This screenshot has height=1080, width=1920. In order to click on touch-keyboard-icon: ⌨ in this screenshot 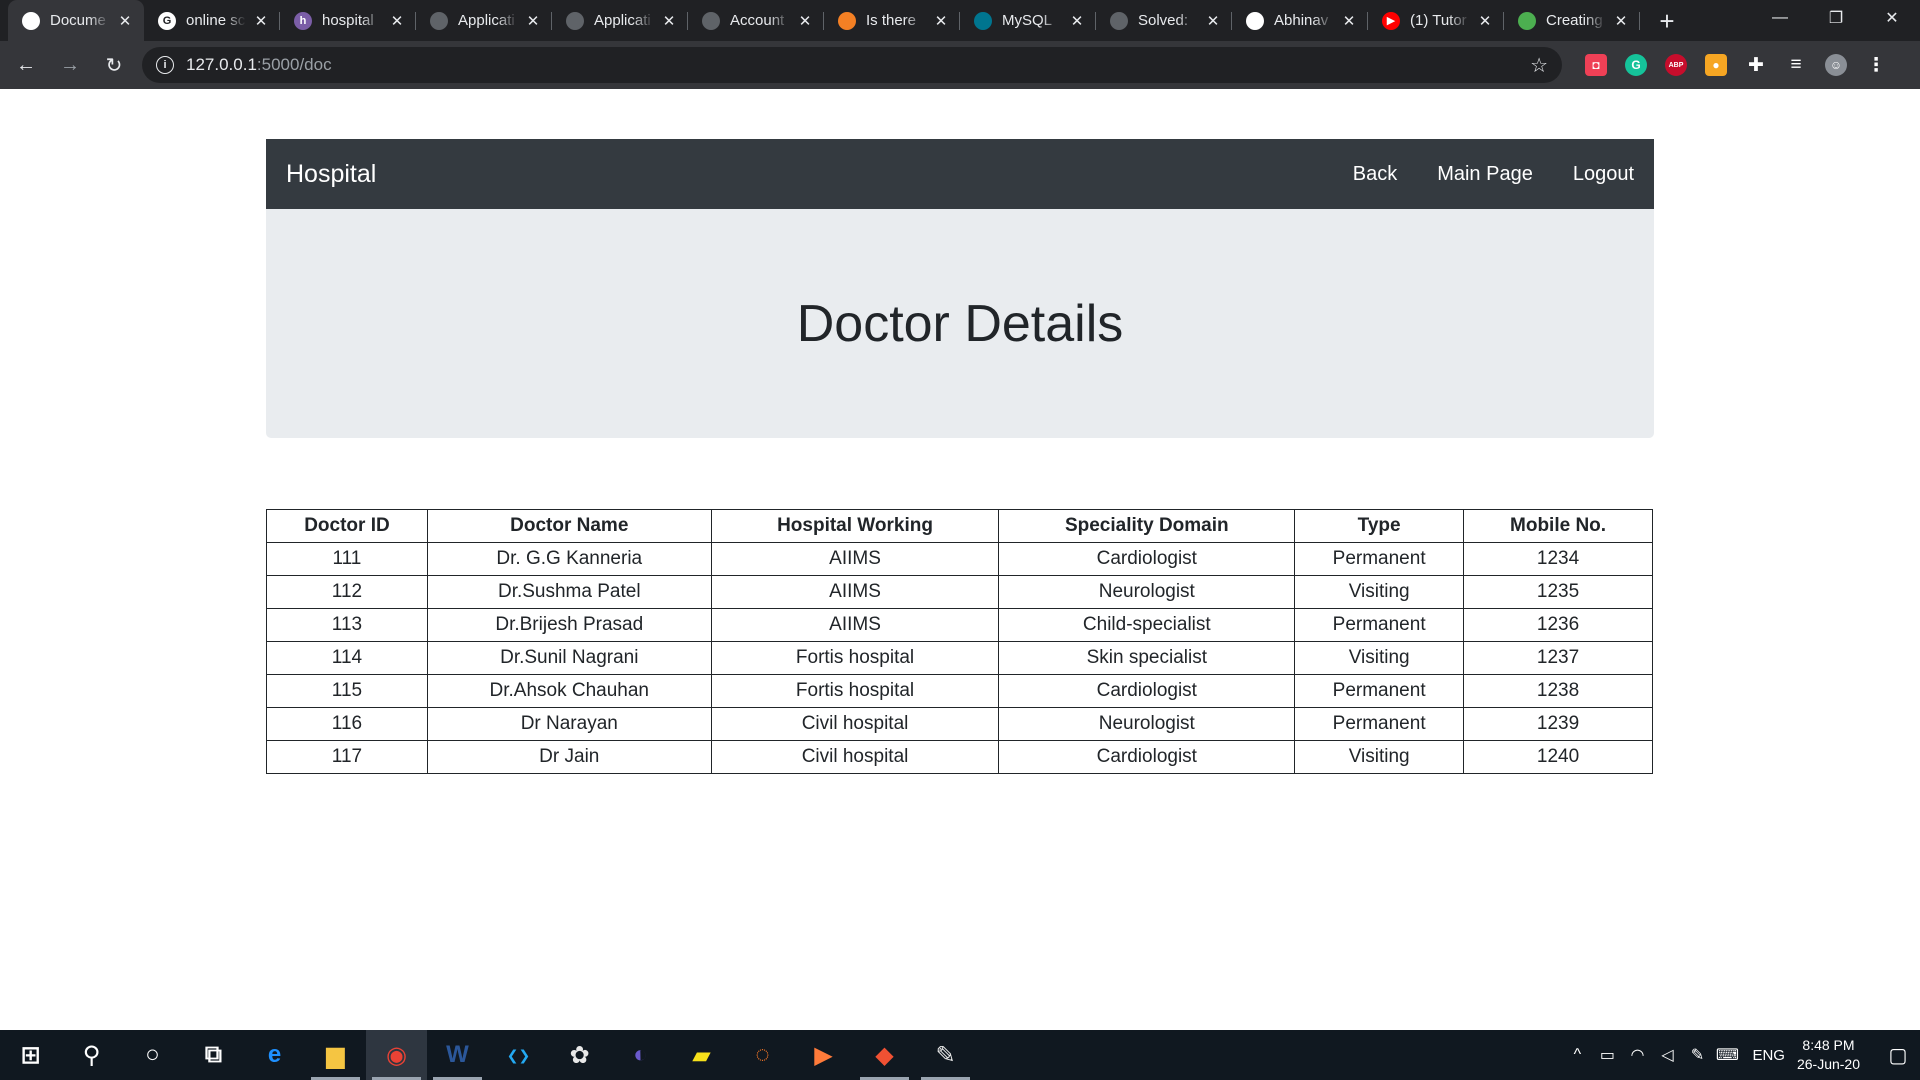, I will do `click(1727, 1055)`.